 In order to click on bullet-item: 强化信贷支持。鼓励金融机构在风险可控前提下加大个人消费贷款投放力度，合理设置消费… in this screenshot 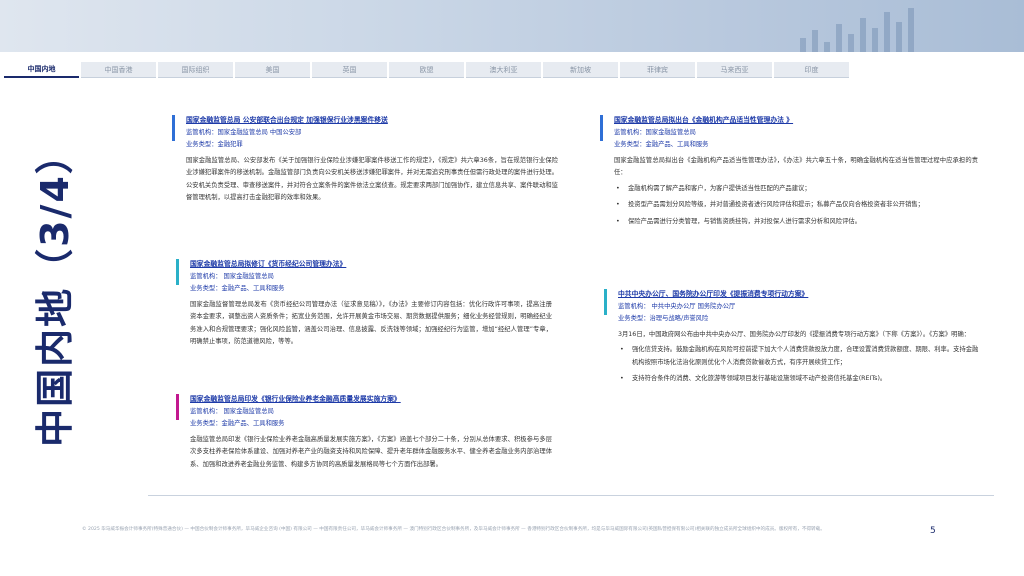, I will do `click(799, 356)`.